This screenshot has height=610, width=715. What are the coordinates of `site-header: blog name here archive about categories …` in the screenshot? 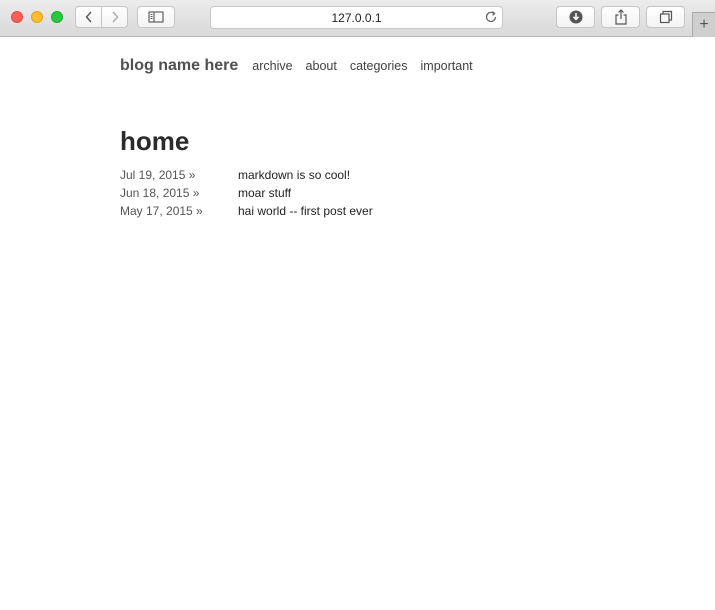 It's located at (303, 66).